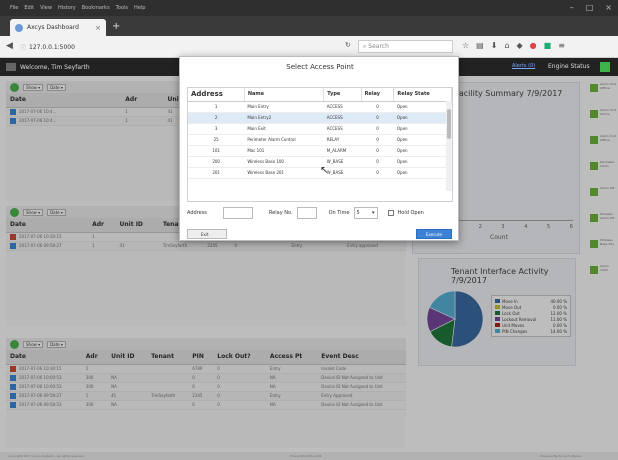  I want to click on address-label: Address, so click(197, 213).